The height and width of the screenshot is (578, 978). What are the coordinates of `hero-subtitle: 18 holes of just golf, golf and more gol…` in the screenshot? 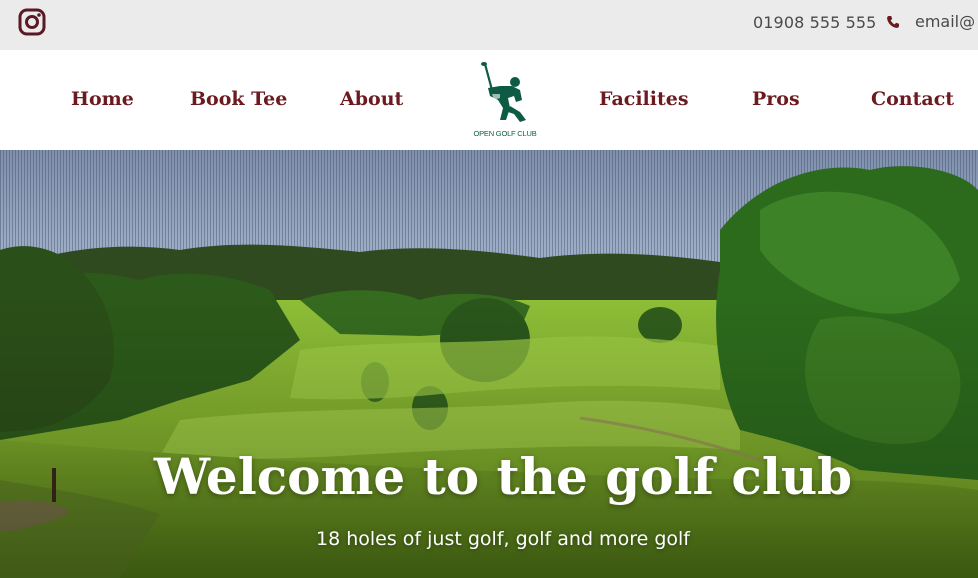 It's located at (503, 539).